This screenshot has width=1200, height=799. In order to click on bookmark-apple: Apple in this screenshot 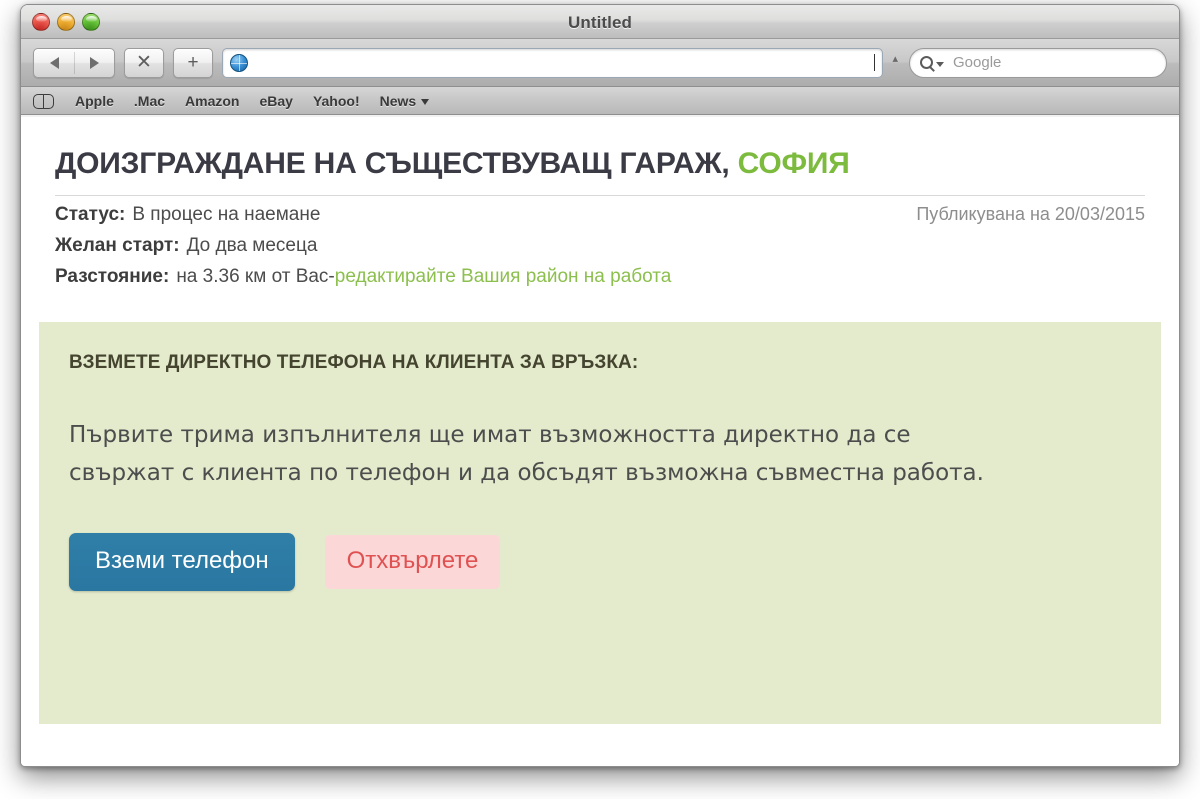, I will do `click(94, 101)`.